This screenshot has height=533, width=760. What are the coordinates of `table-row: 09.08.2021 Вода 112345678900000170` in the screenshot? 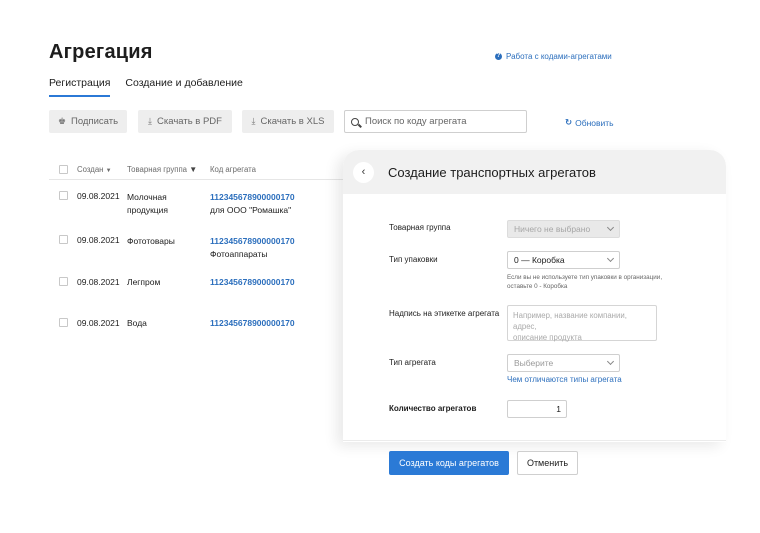 It's located at (199, 322).